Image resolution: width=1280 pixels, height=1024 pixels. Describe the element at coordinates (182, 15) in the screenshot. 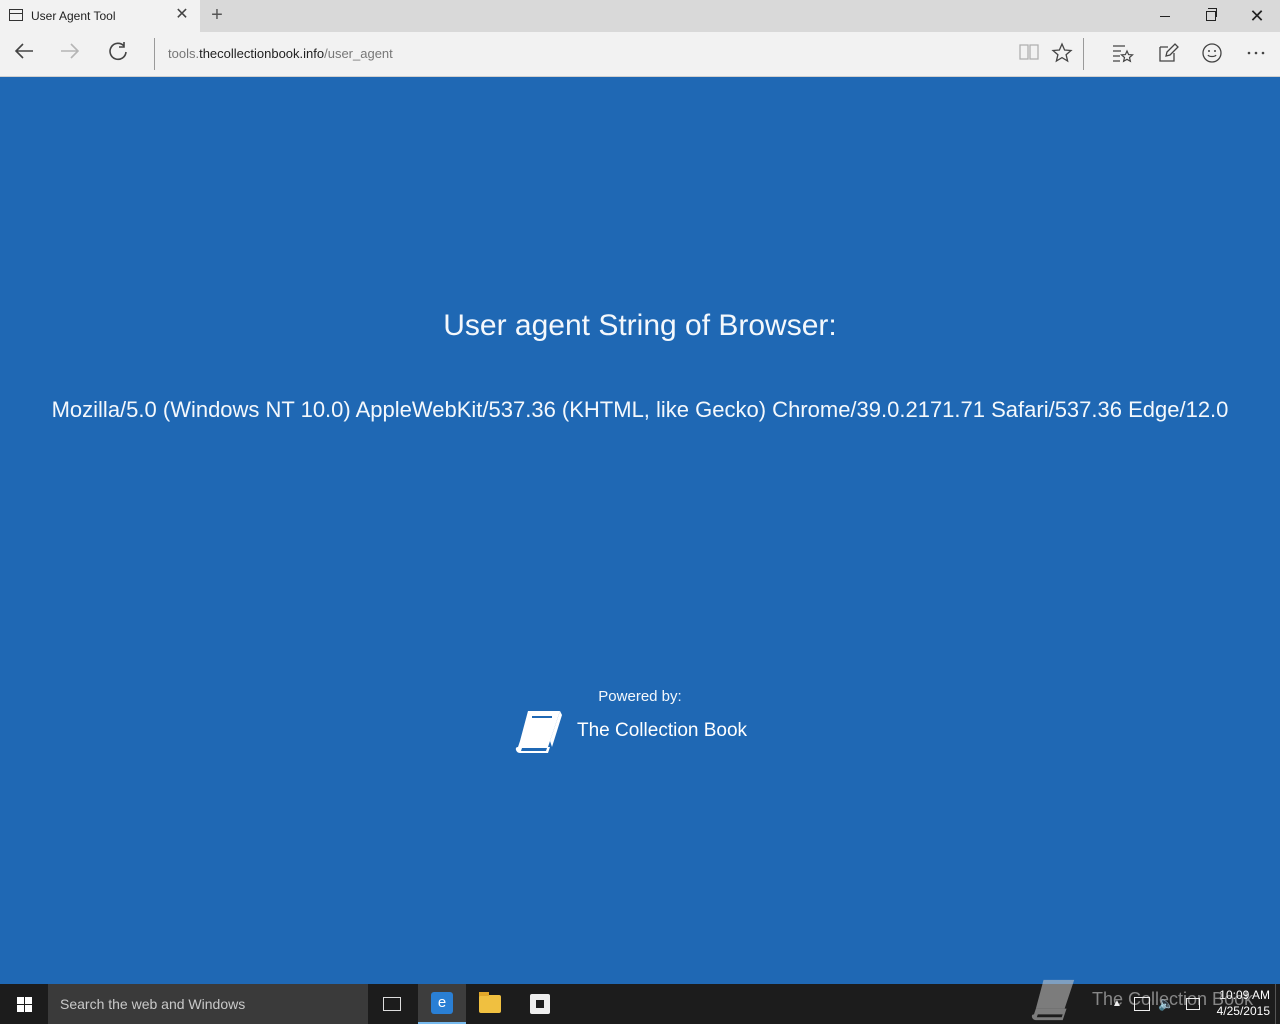

I see `tab-close-icon: ✕` at that location.